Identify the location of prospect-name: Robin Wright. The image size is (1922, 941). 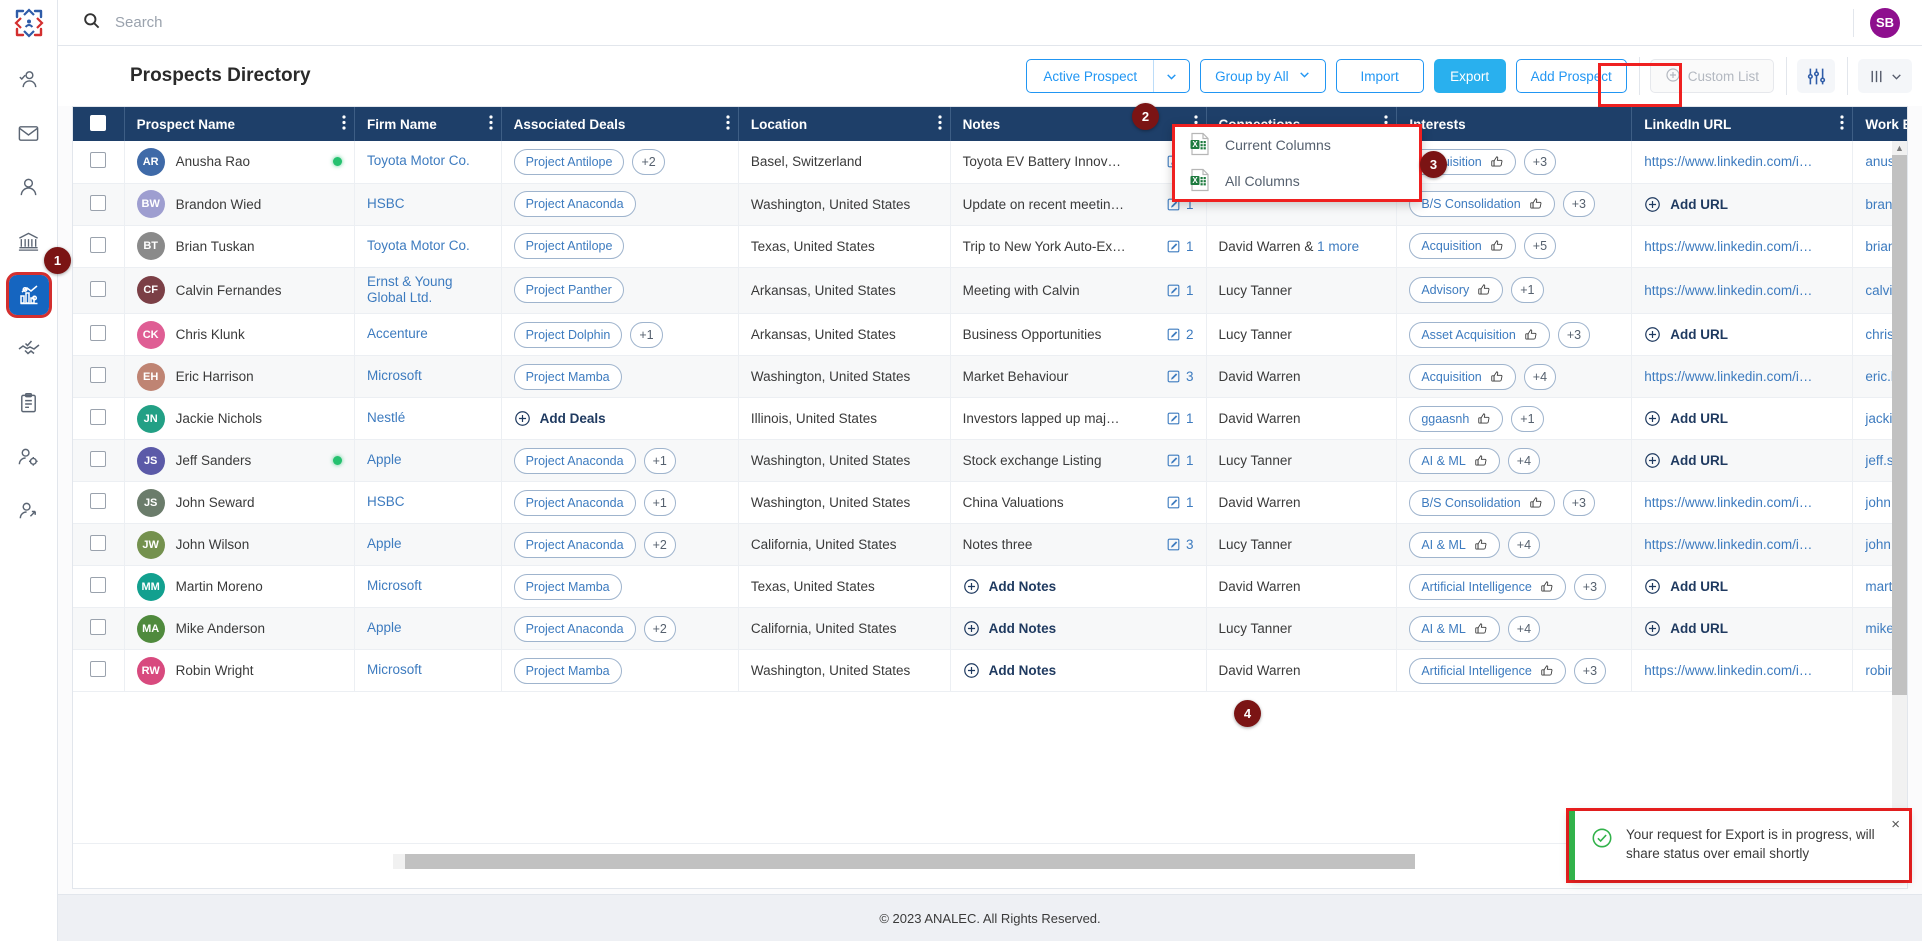
(215, 670).